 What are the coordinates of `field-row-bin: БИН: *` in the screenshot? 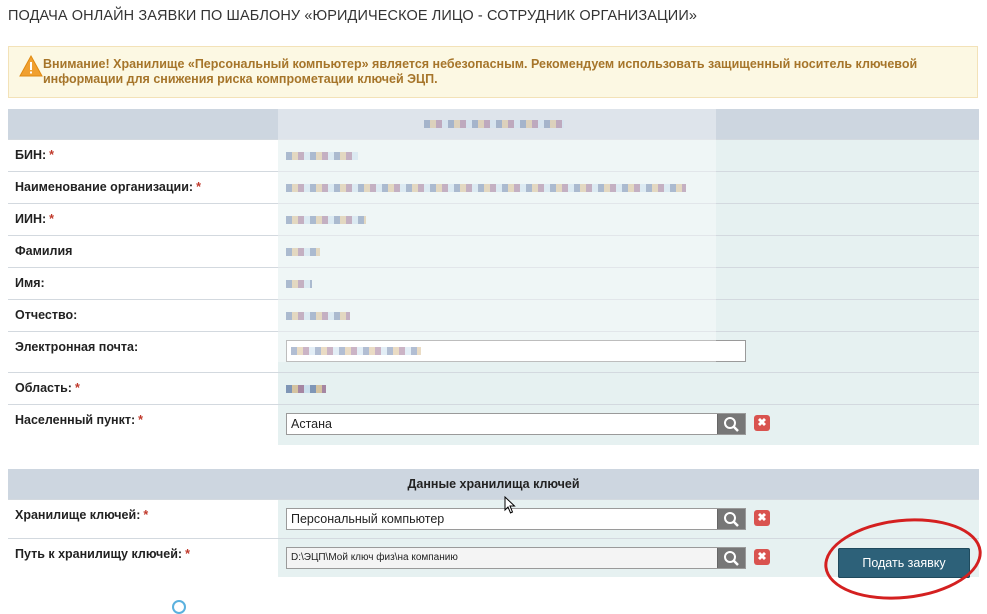 It's located at (493, 155).